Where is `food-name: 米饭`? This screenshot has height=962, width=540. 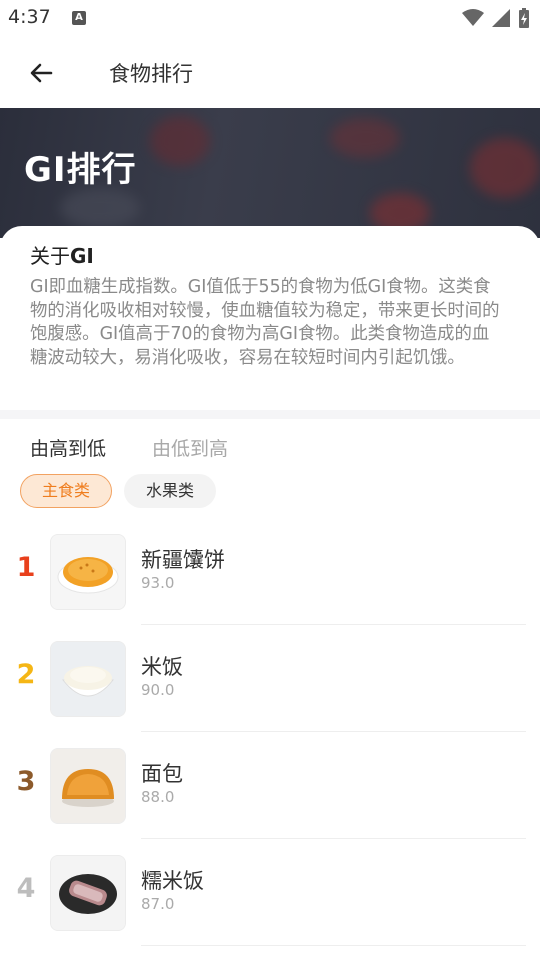 food-name: 米饭 is located at coordinates (162, 667).